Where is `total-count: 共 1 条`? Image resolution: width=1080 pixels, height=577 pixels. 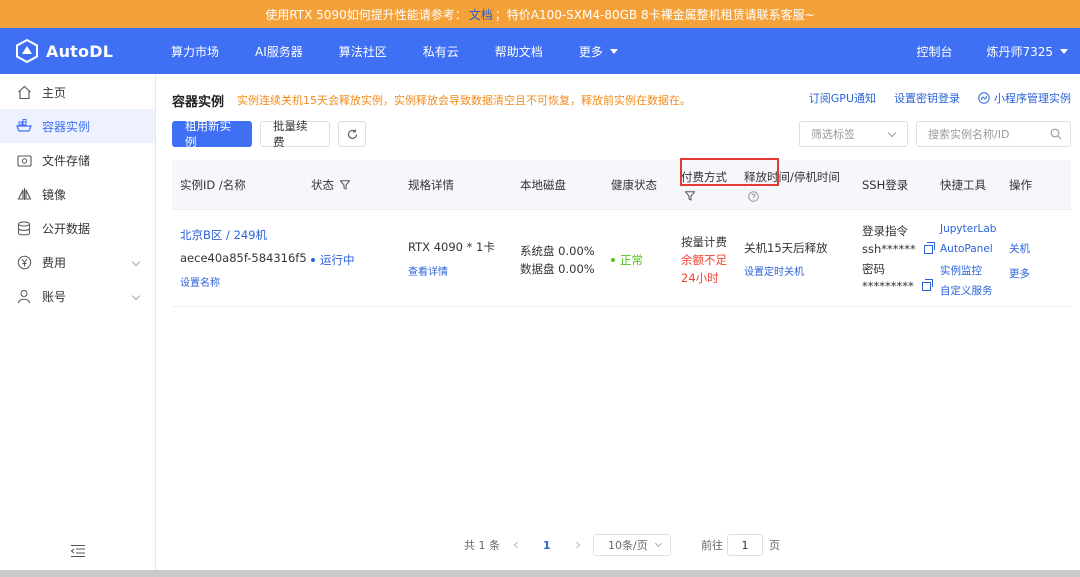 total-count: 共 1 条 is located at coordinates (482, 545).